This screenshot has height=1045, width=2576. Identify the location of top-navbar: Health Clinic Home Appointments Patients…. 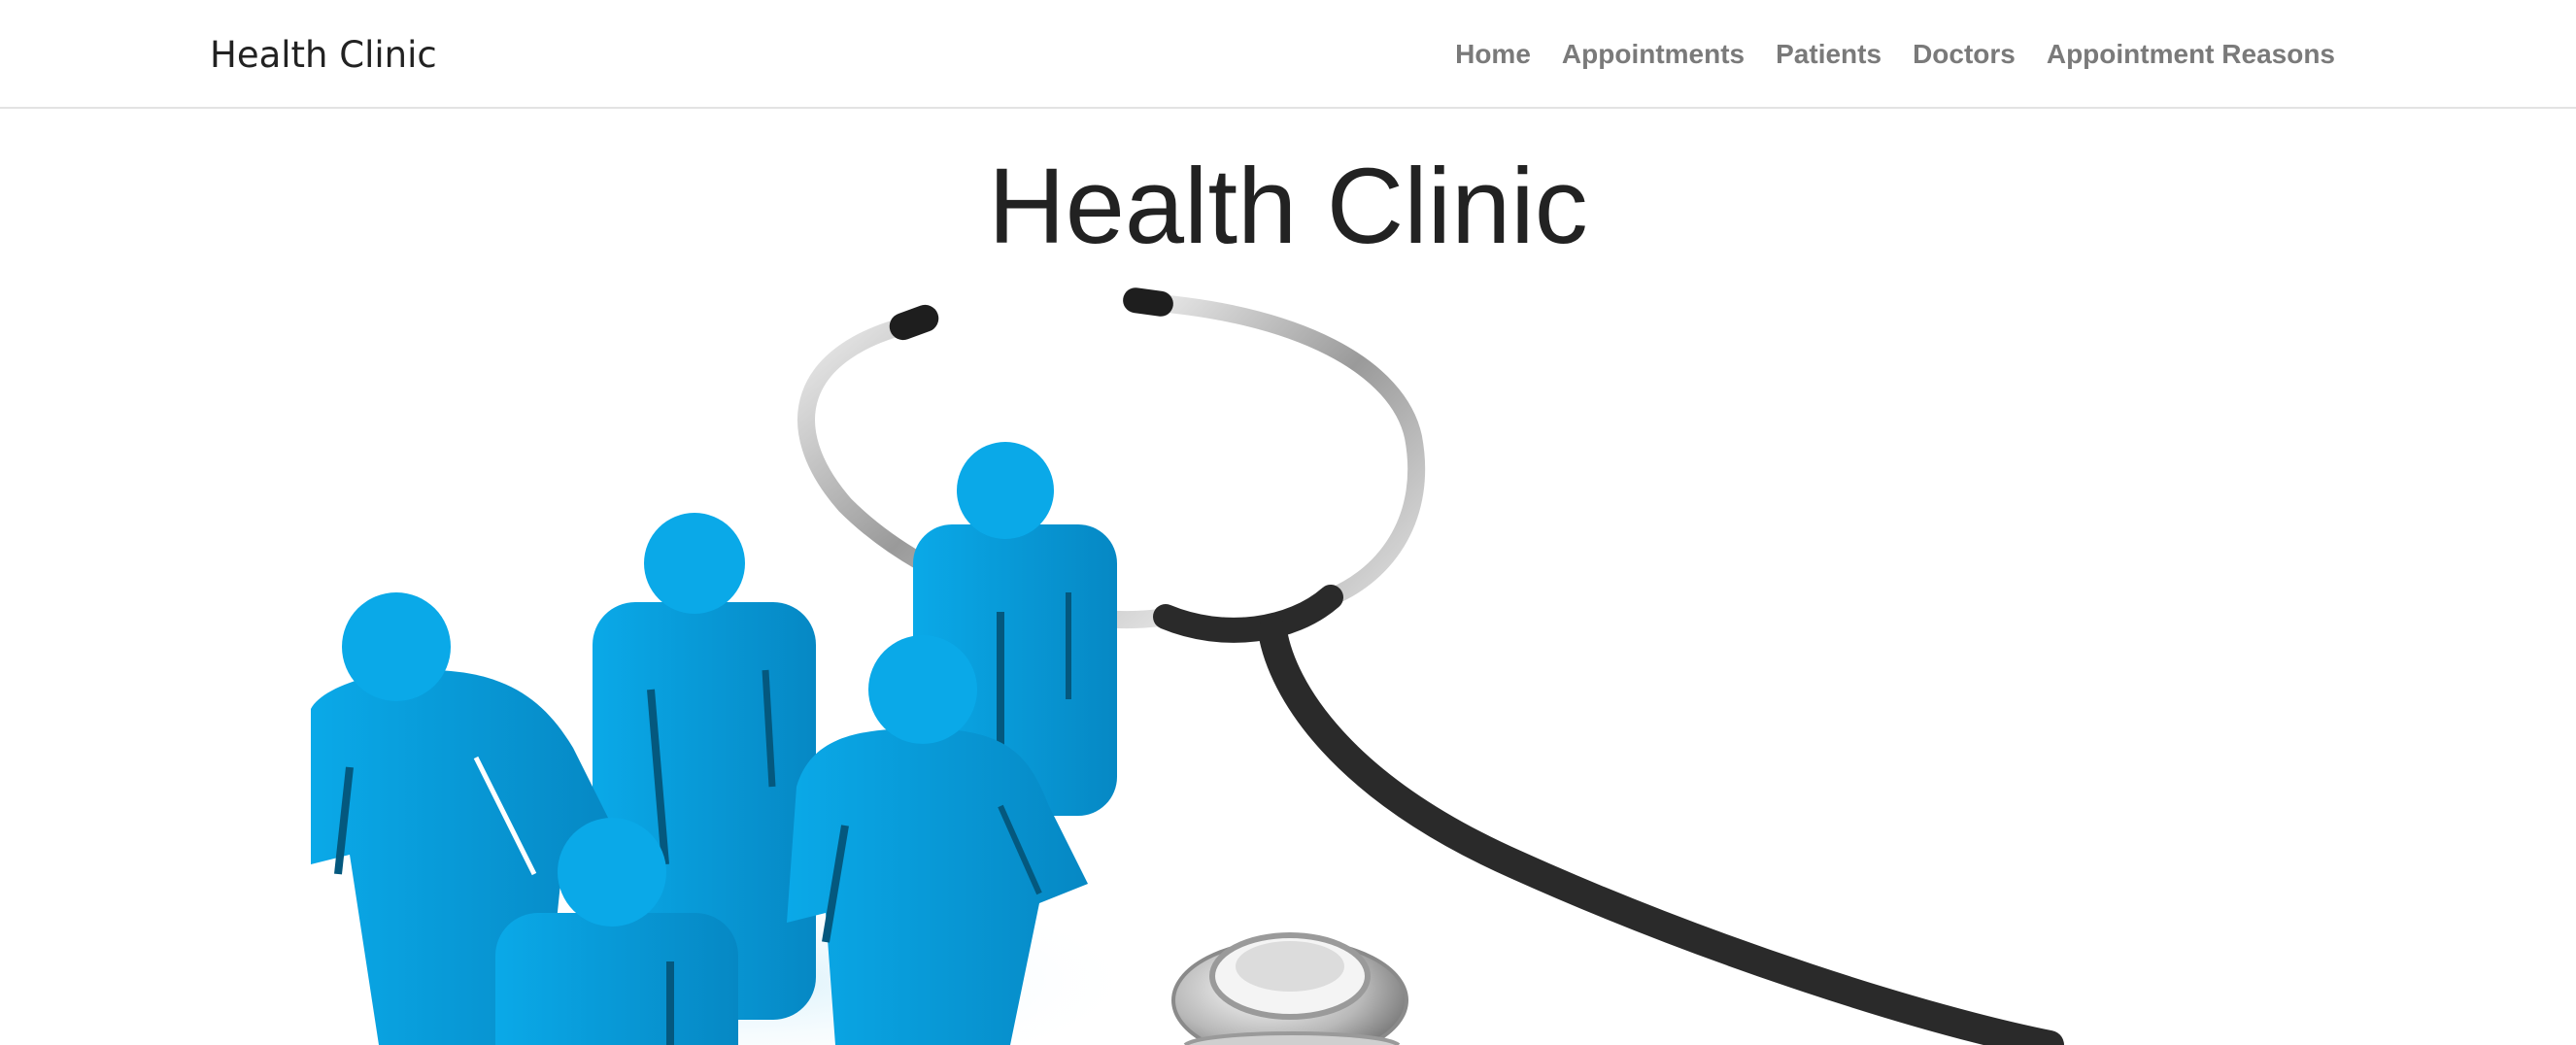
(1288, 54).